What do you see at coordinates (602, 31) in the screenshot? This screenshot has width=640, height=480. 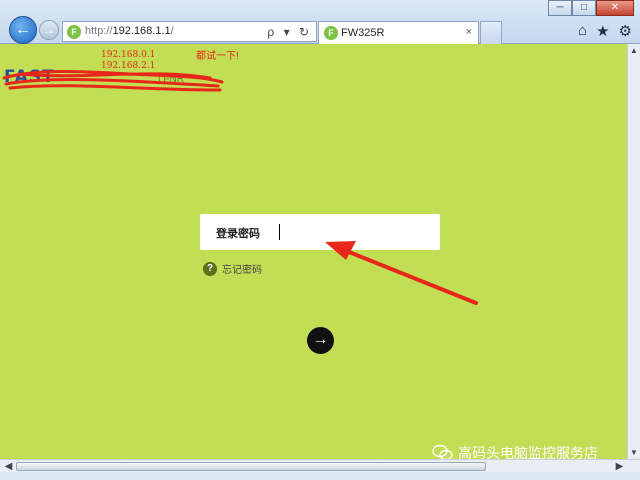 I see `favorites-star-icon: ★` at bounding box center [602, 31].